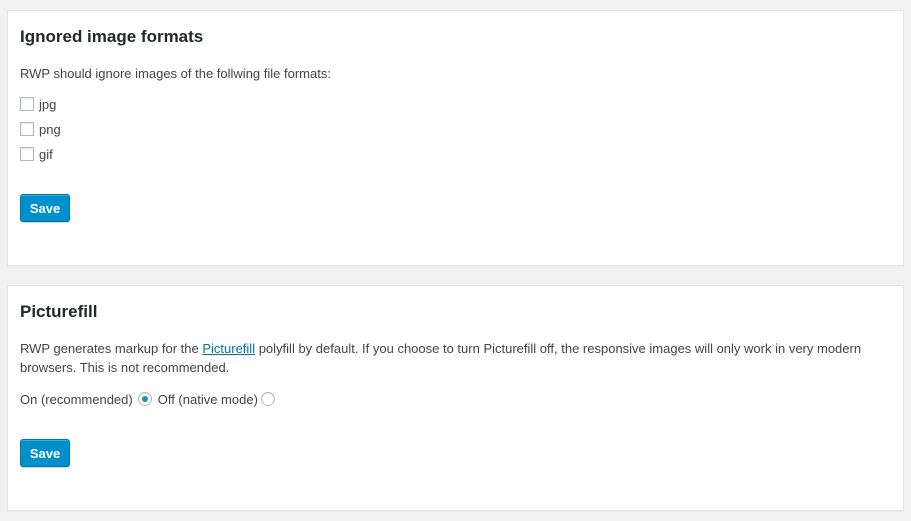  Describe the element at coordinates (27, 129) in the screenshot. I see `png-checkbox` at that location.